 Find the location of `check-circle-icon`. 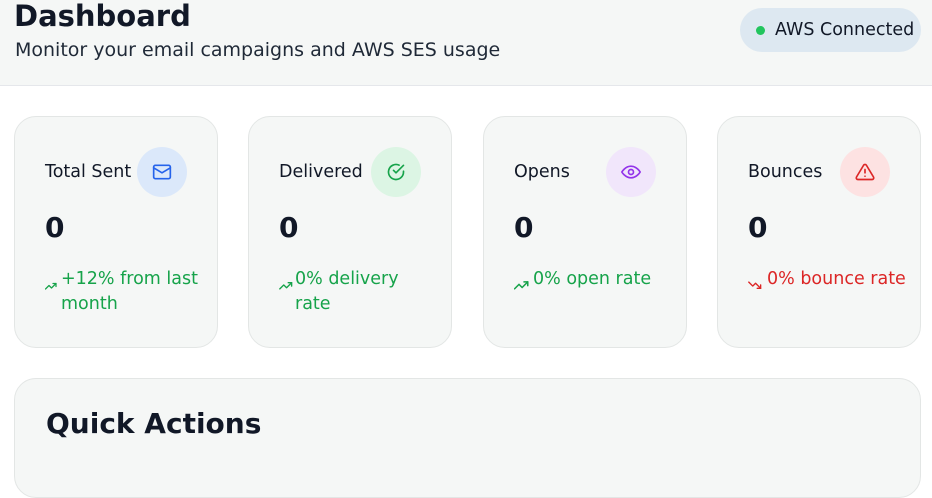

check-circle-icon is located at coordinates (396, 172).